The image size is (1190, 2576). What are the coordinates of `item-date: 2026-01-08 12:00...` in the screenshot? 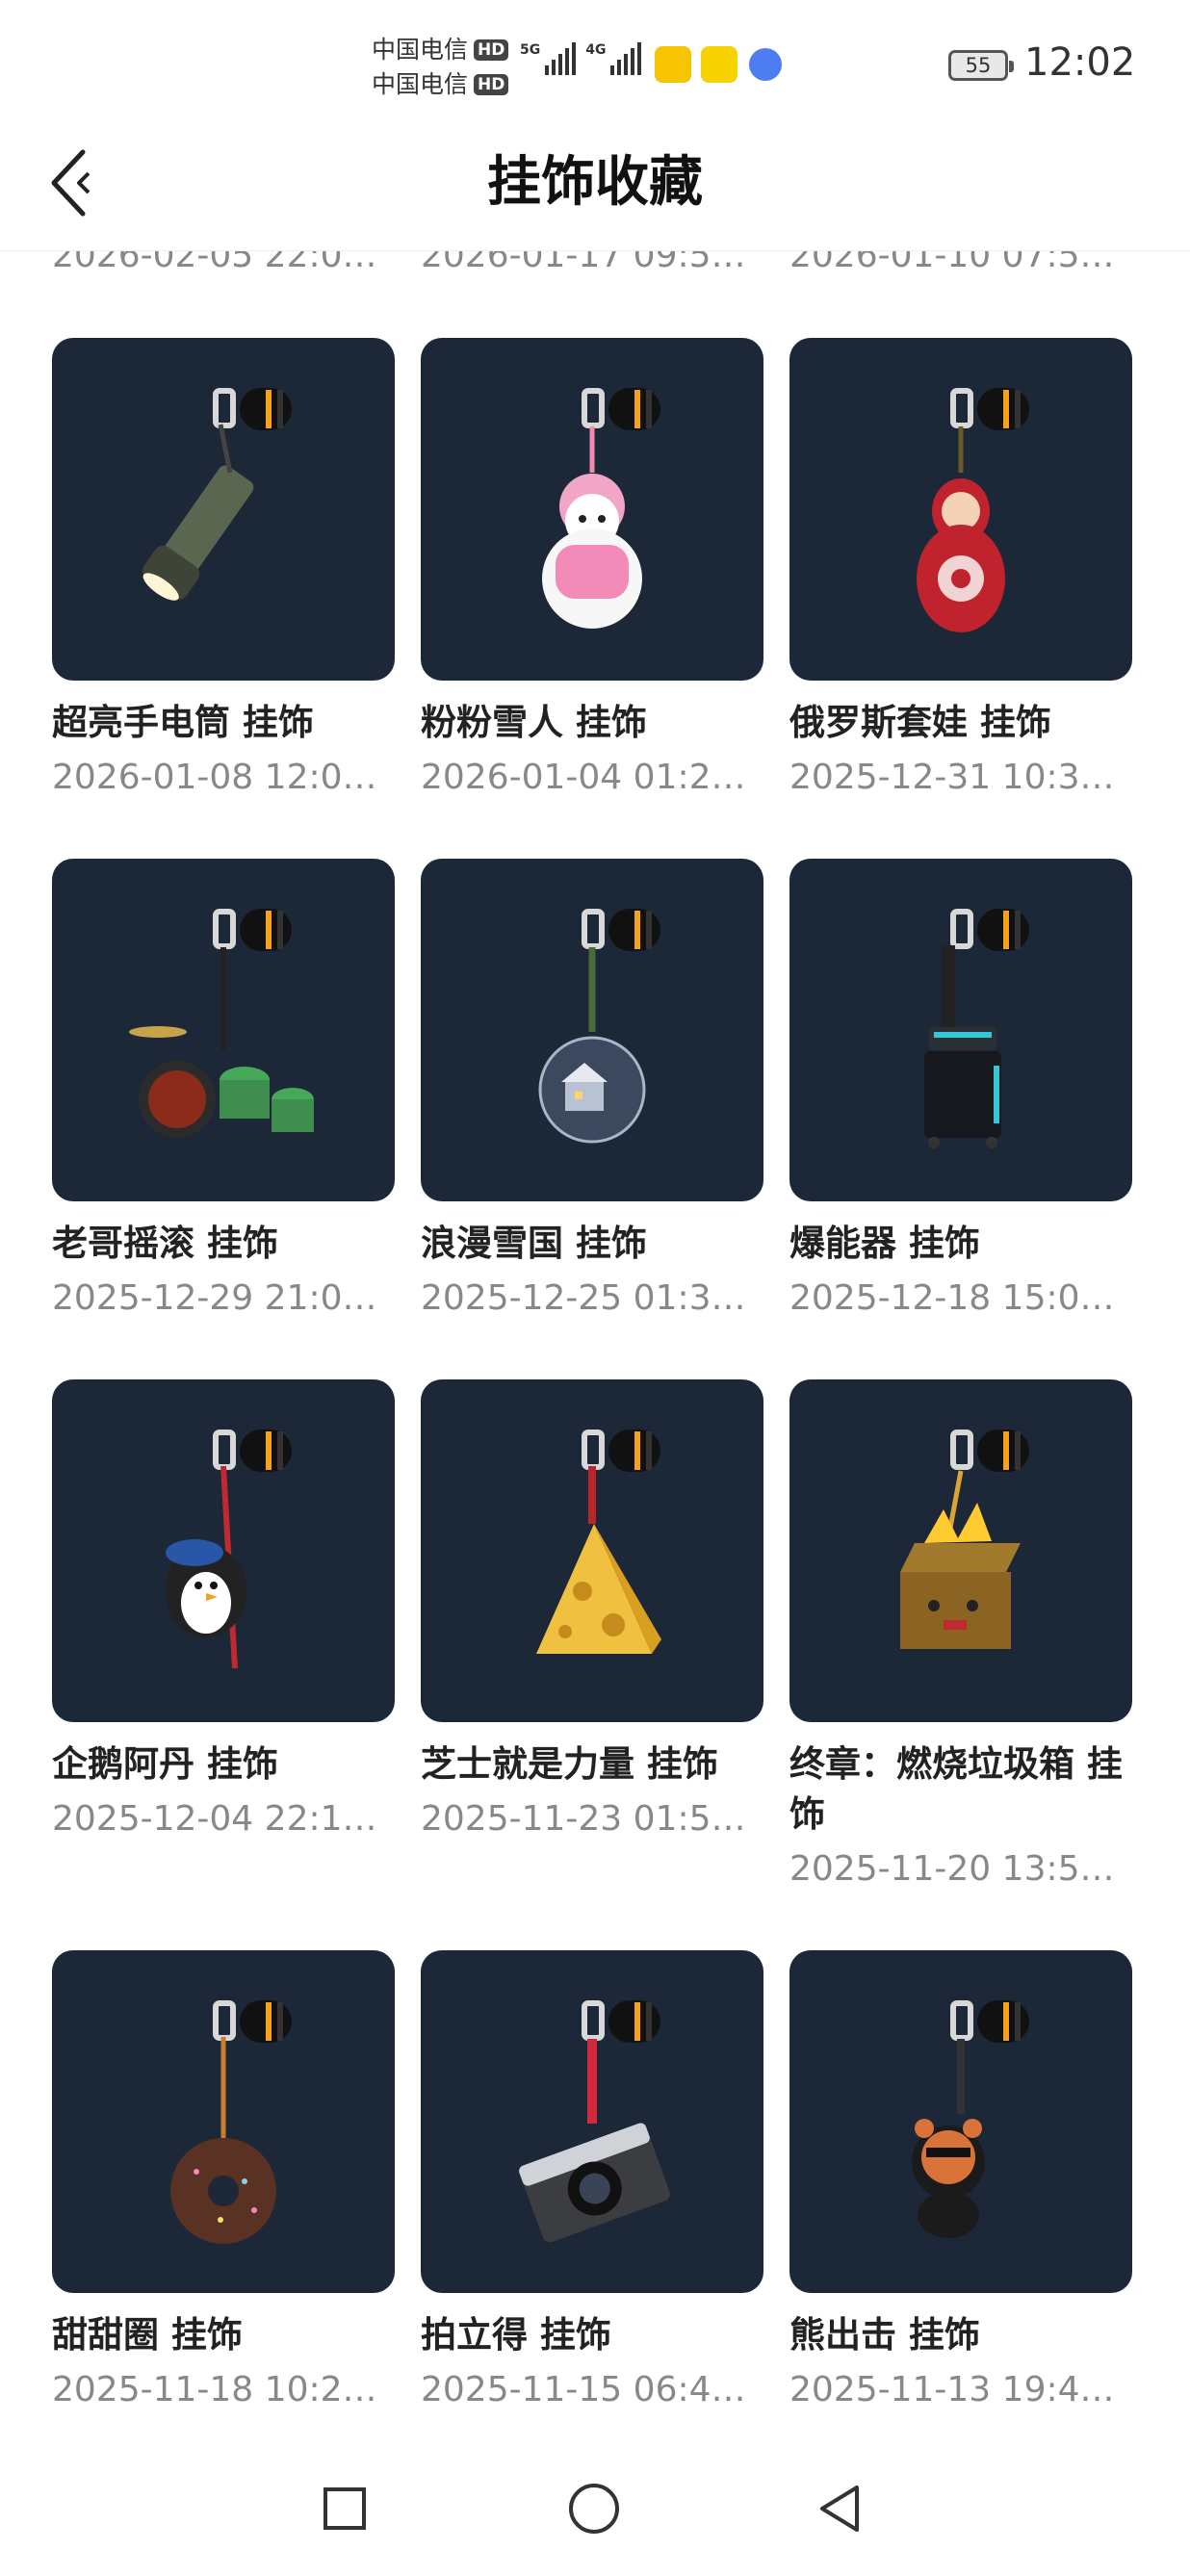 It's located at (224, 777).